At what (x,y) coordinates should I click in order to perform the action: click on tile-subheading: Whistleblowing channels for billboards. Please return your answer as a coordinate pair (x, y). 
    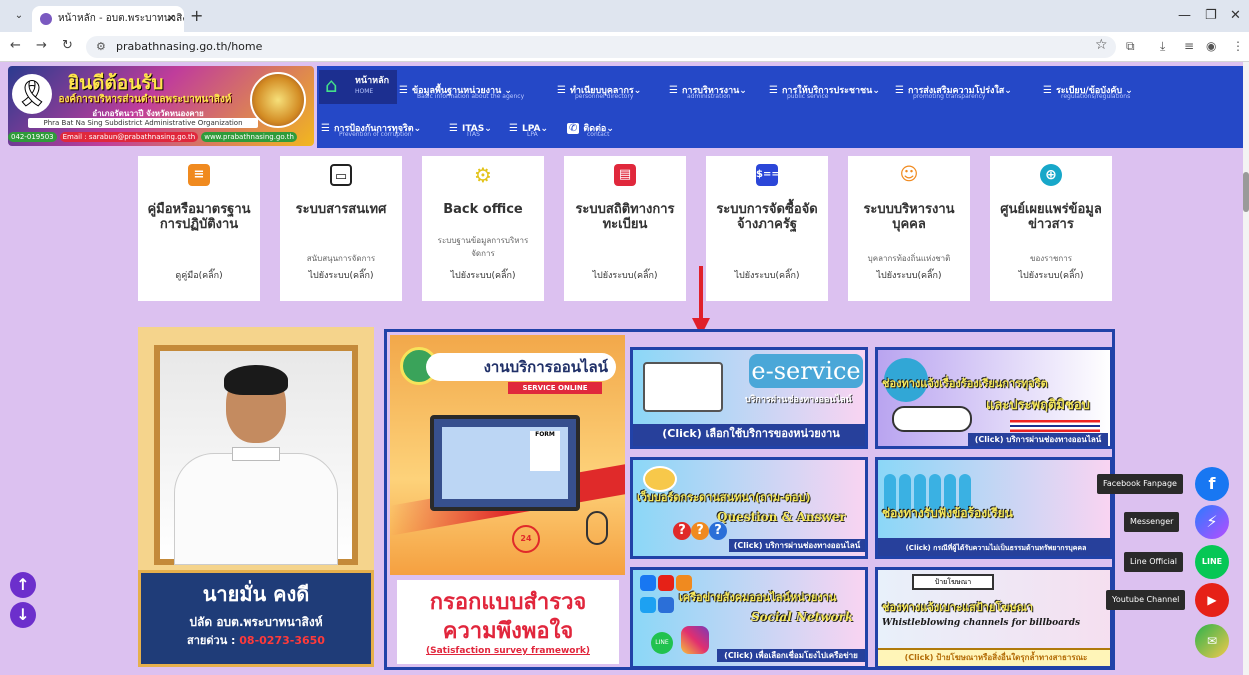
    Looking at the image, I should click on (981, 623).